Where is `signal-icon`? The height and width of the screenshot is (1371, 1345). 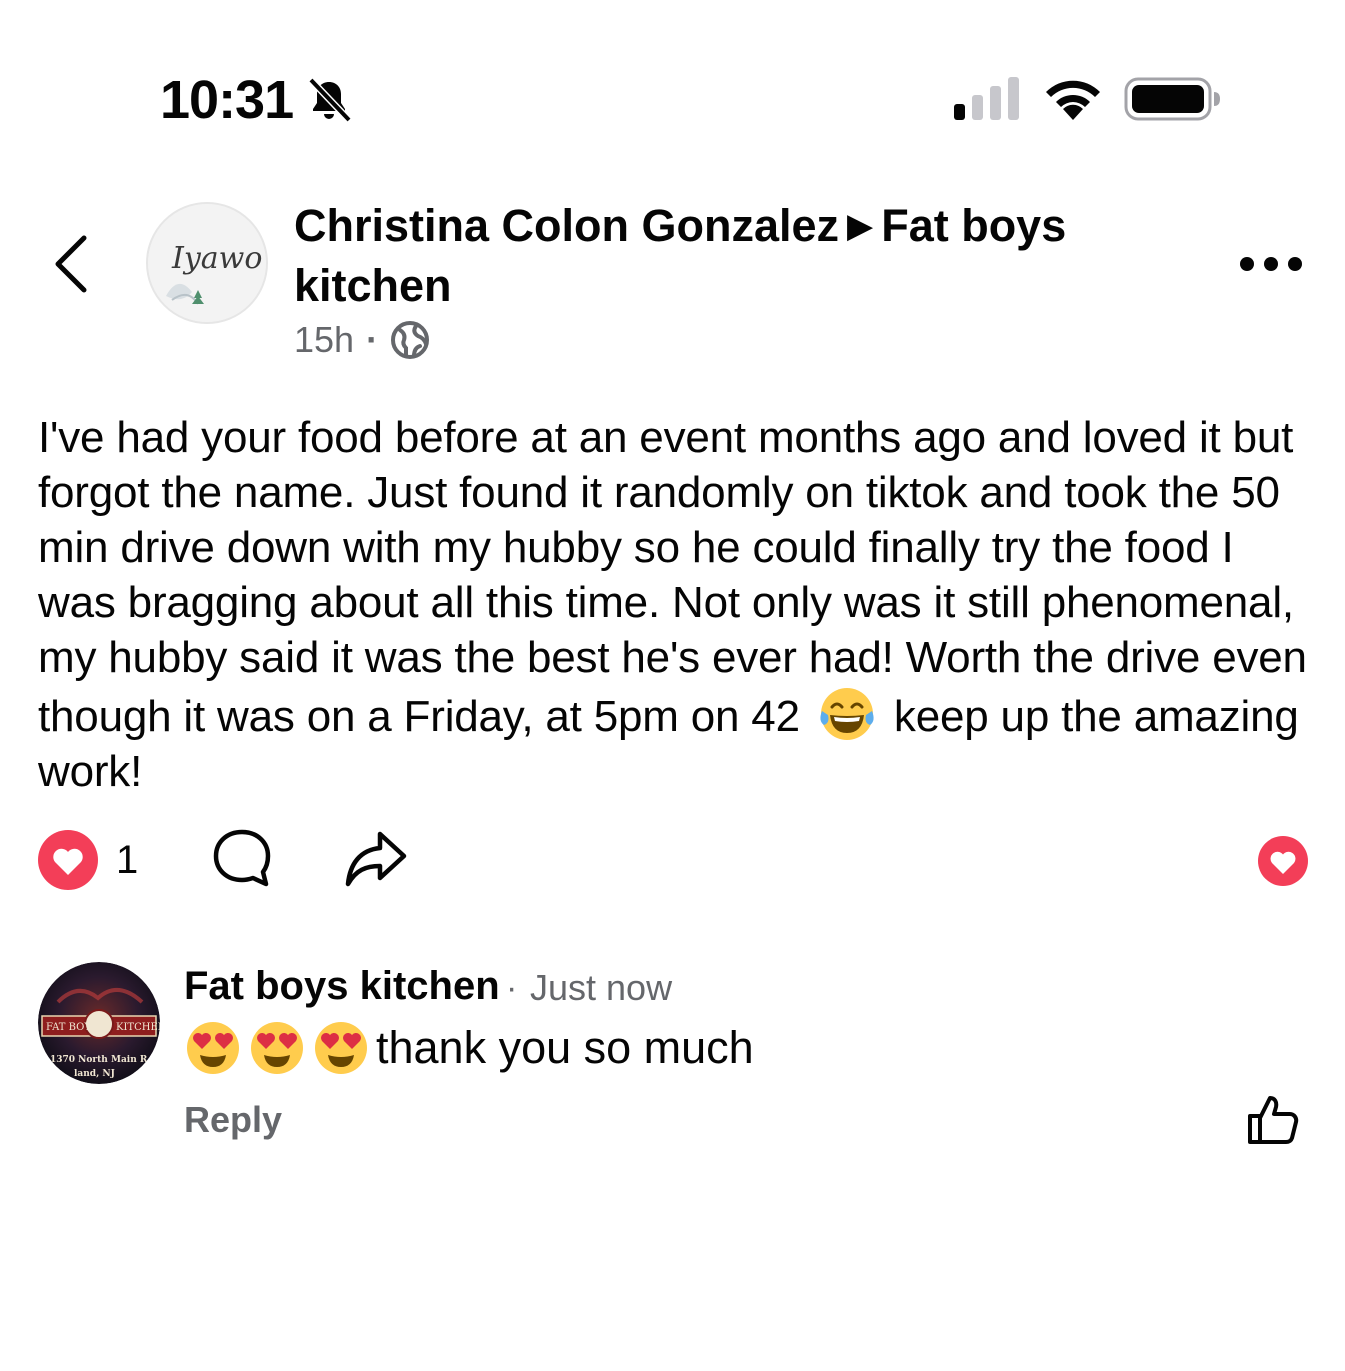 signal-icon is located at coordinates (986, 98).